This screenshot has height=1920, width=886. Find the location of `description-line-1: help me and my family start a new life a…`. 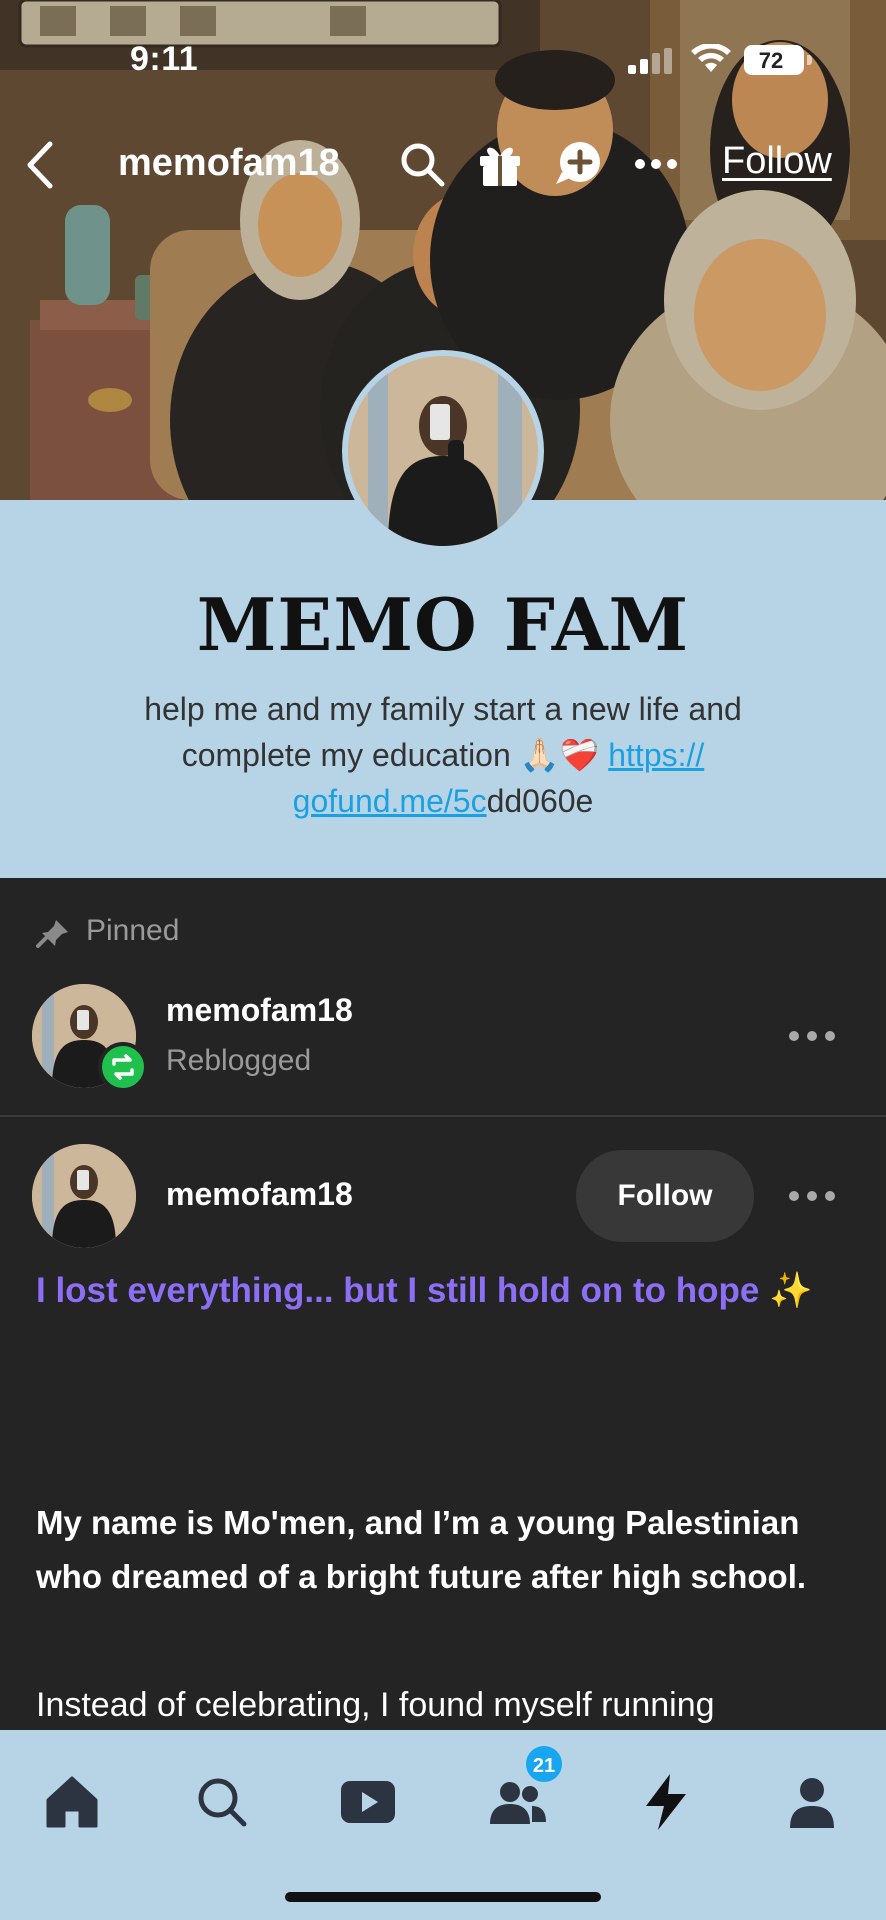

description-line-1: help me and my family start a new life a… is located at coordinates (443, 709).